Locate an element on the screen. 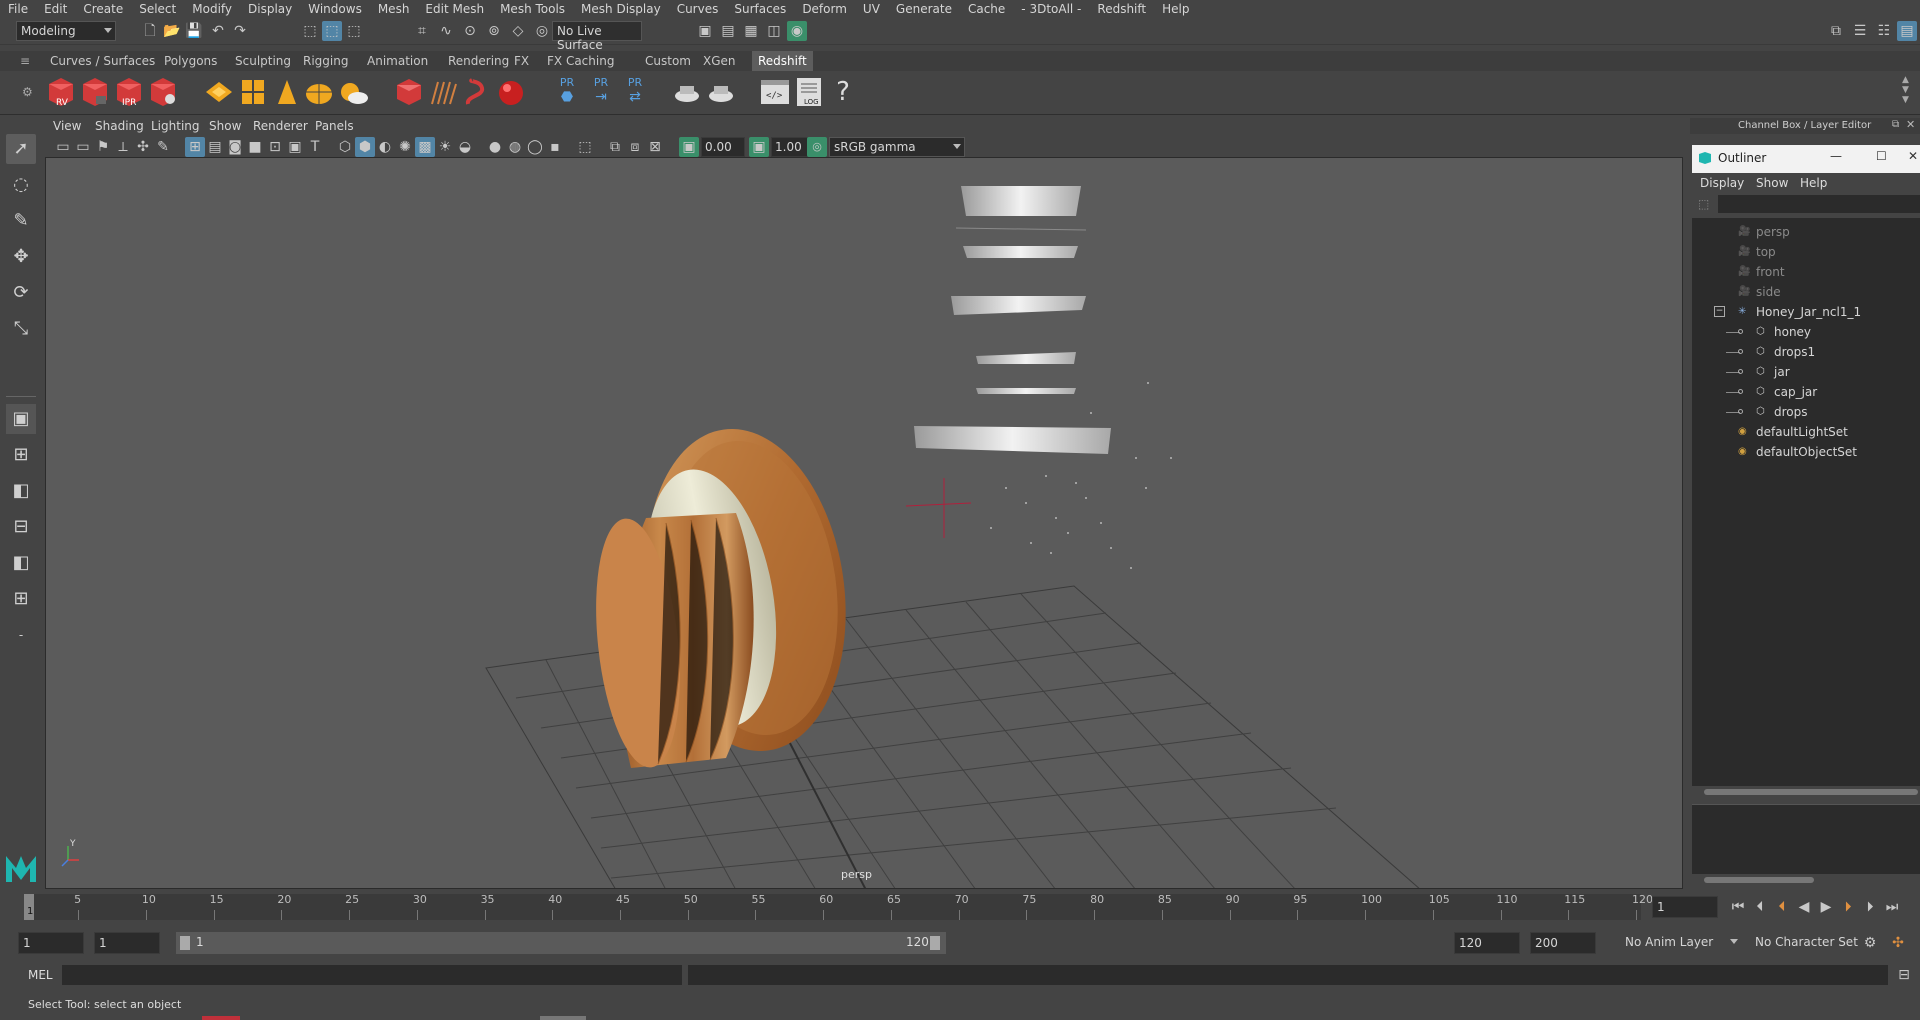  redshift-proxy-import-icon: PR ⇥ is located at coordinates (601, 92).